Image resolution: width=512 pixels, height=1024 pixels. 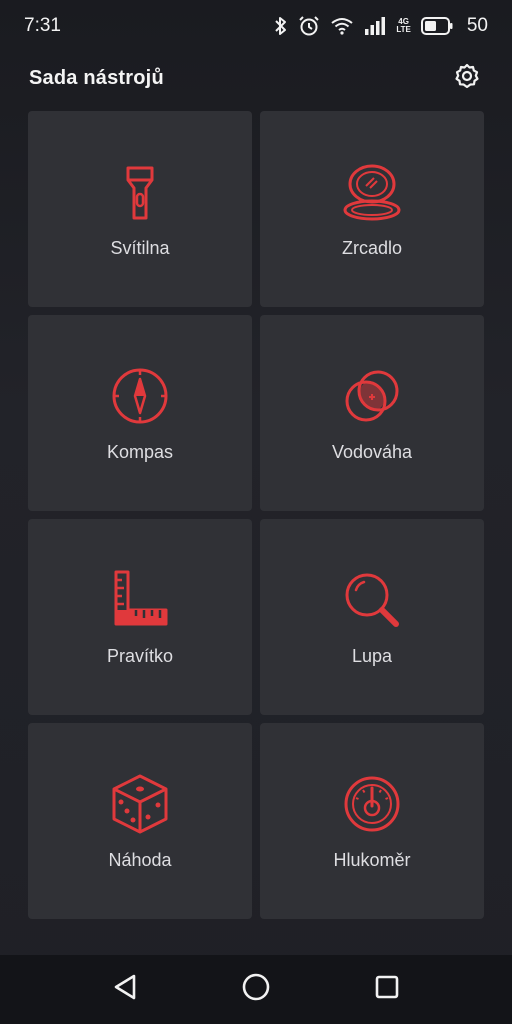 What do you see at coordinates (140, 859) in the screenshot?
I see `tile-label: Náhoda` at bounding box center [140, 859].